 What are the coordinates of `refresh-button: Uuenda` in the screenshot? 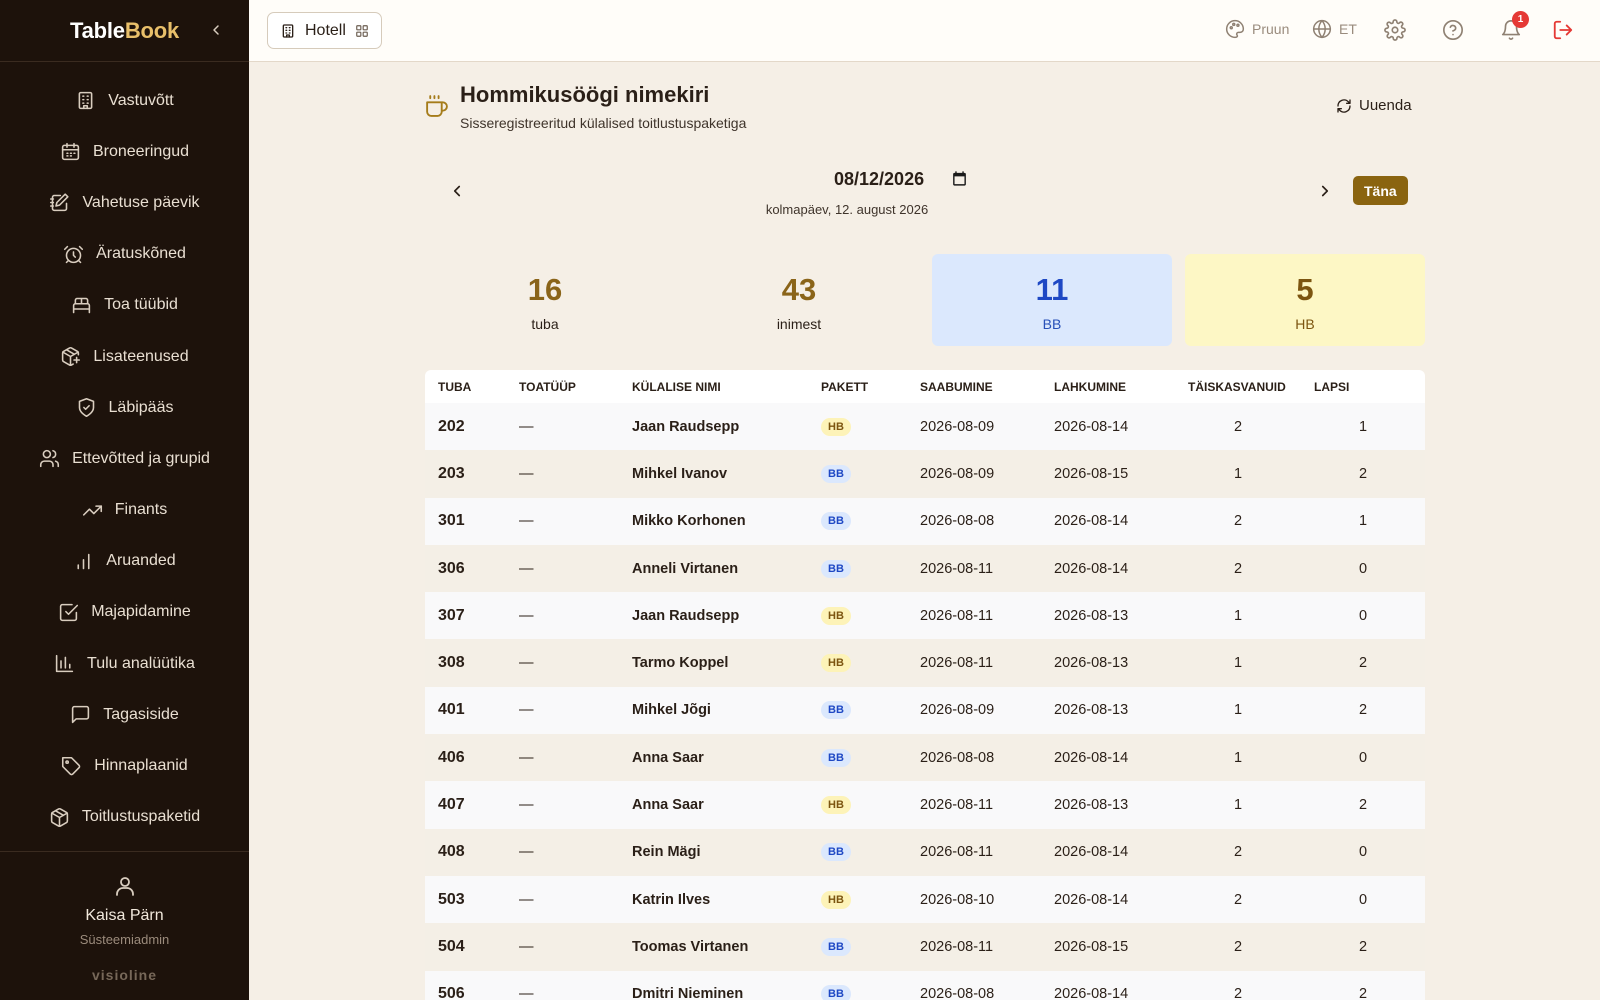 It's located at (1374, 105).